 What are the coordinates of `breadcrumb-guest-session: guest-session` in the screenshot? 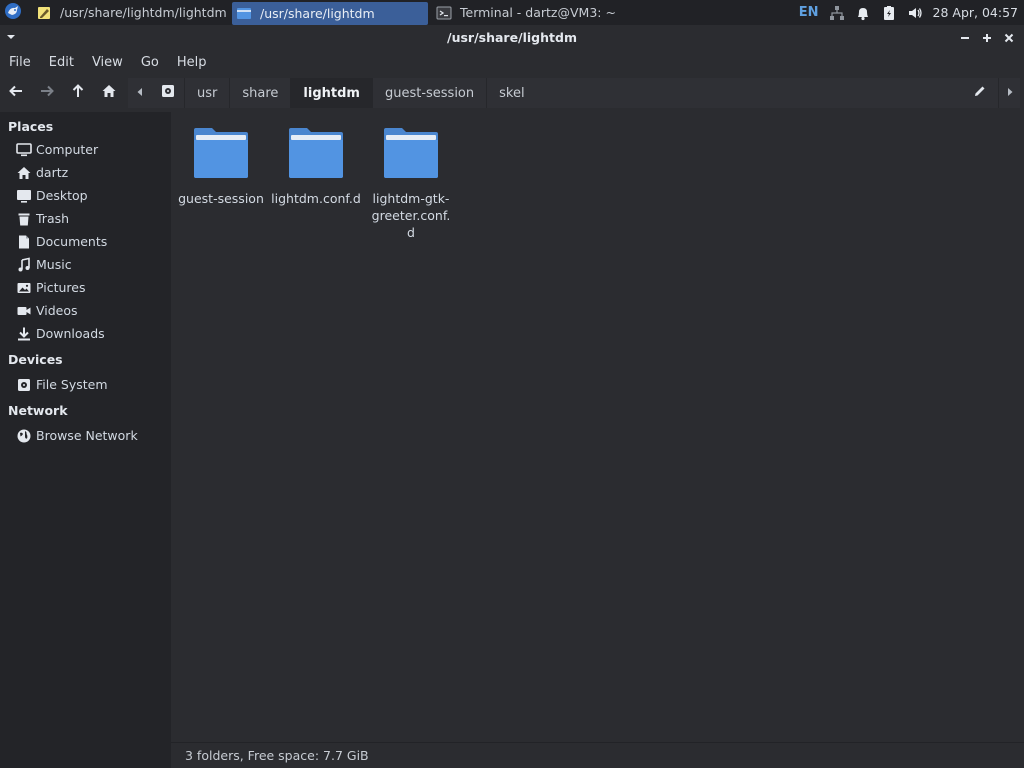 It's located at (430, 93).